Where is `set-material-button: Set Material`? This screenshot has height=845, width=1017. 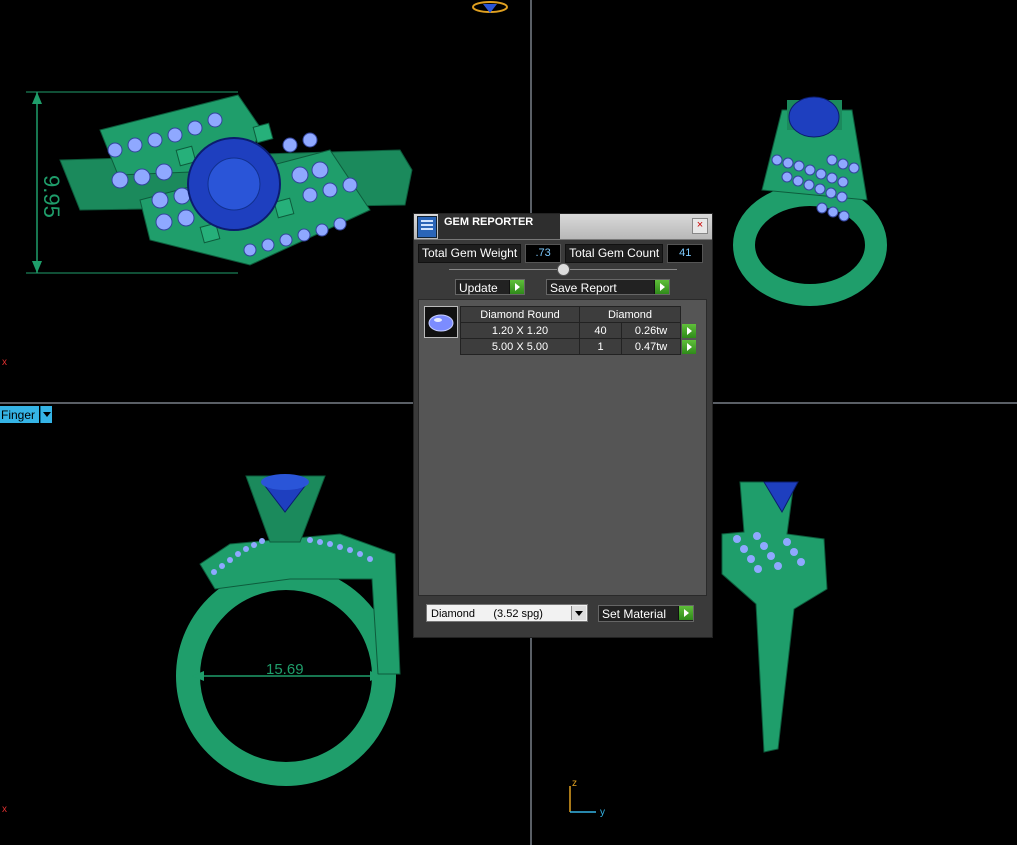 set-material-button: Set Material is located at coordinates (646, 613).